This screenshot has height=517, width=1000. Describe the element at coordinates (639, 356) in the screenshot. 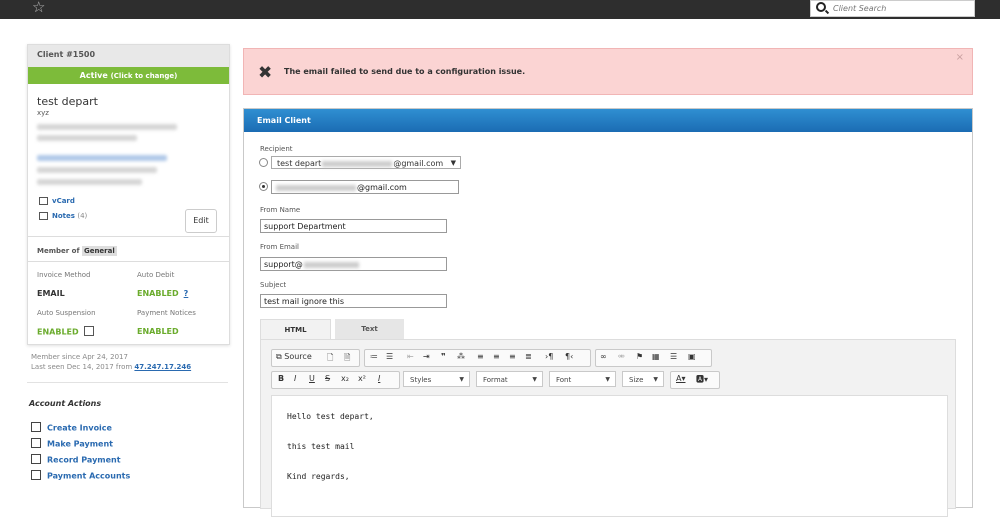

I see `anchor-flag-icon: ⚑` at that location.